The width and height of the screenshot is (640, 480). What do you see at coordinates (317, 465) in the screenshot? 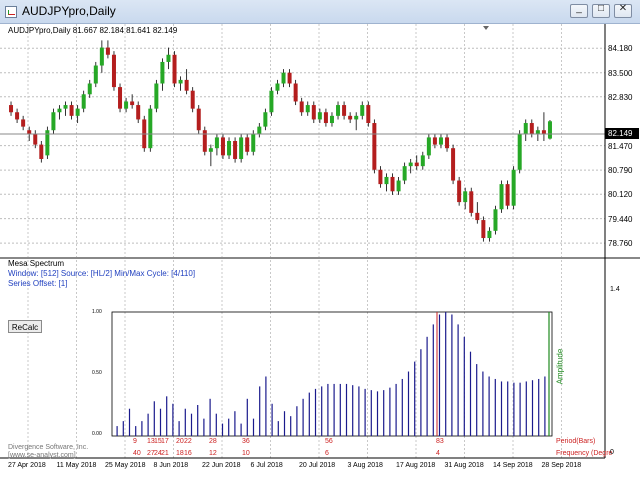
I see `date-label: 20 Jul 2018` at bounding box center [317, 465].